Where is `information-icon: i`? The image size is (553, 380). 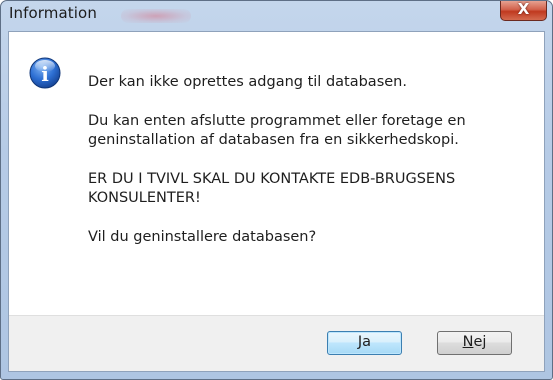 information-icon: i is located at coordinates (45, 73).